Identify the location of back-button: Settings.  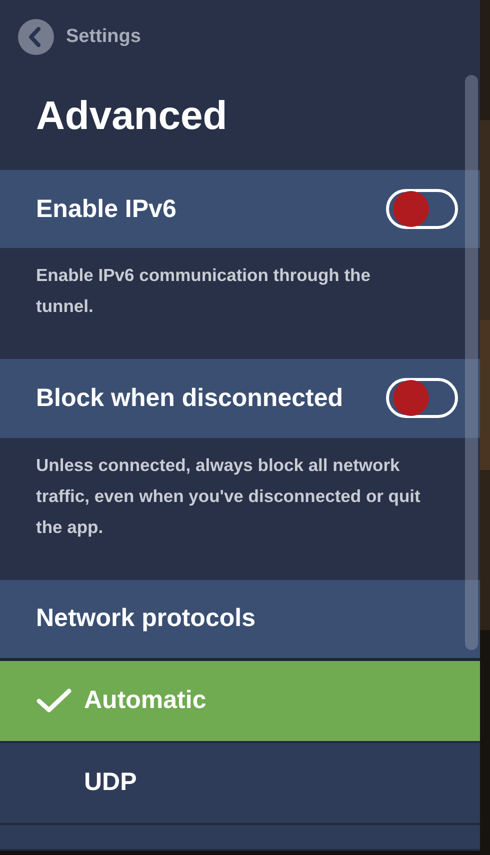
(79, 36).